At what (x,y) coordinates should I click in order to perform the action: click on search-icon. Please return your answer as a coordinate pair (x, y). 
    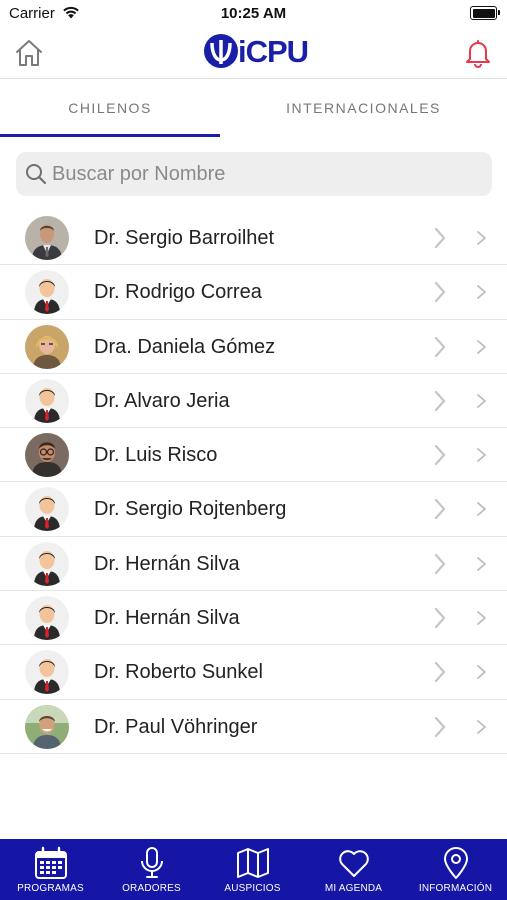
    Looking at the image, I should click on (36, 176).